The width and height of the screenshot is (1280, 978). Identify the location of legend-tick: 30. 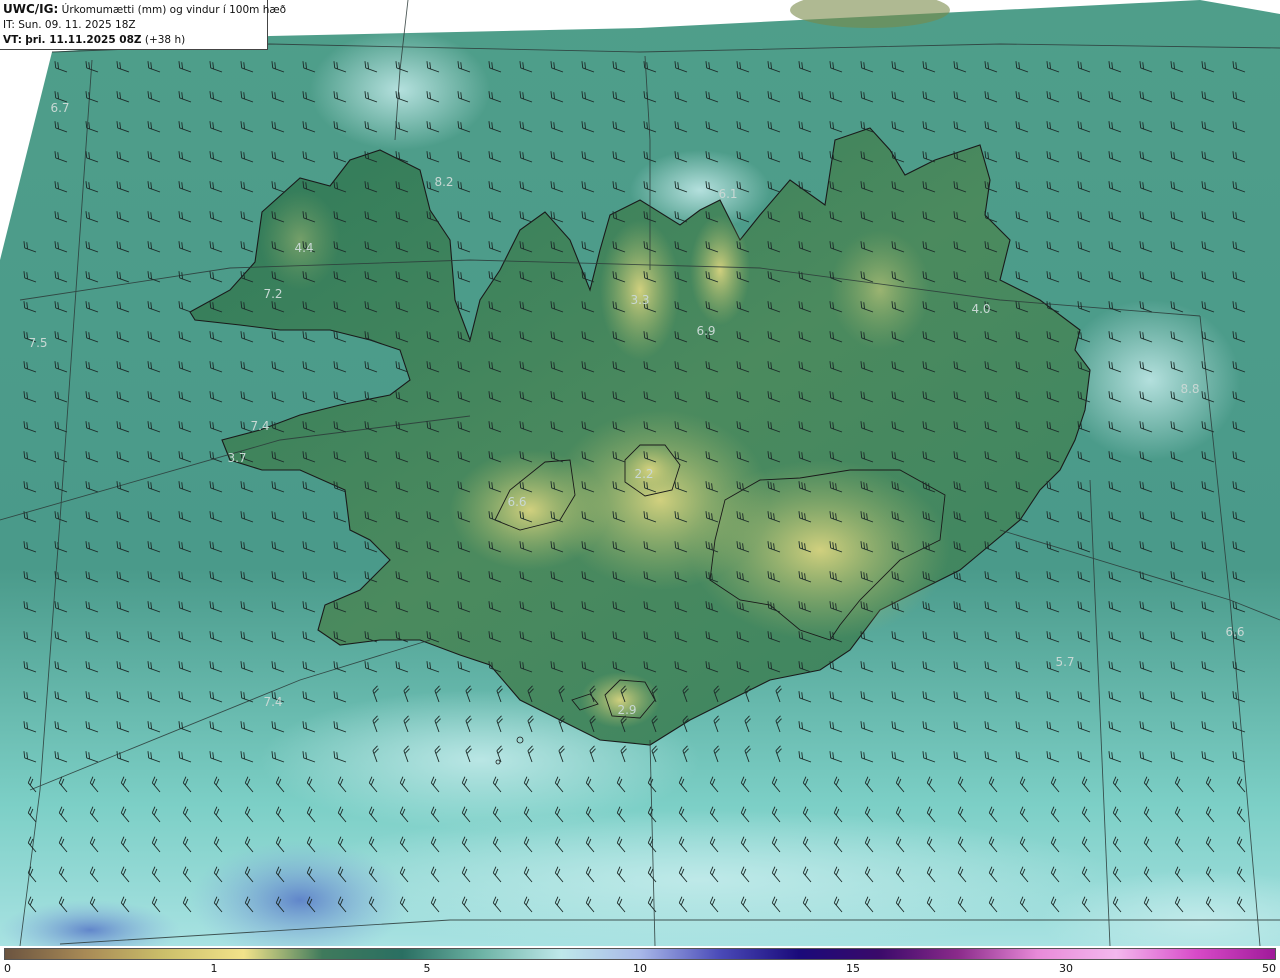
(1066, 968).